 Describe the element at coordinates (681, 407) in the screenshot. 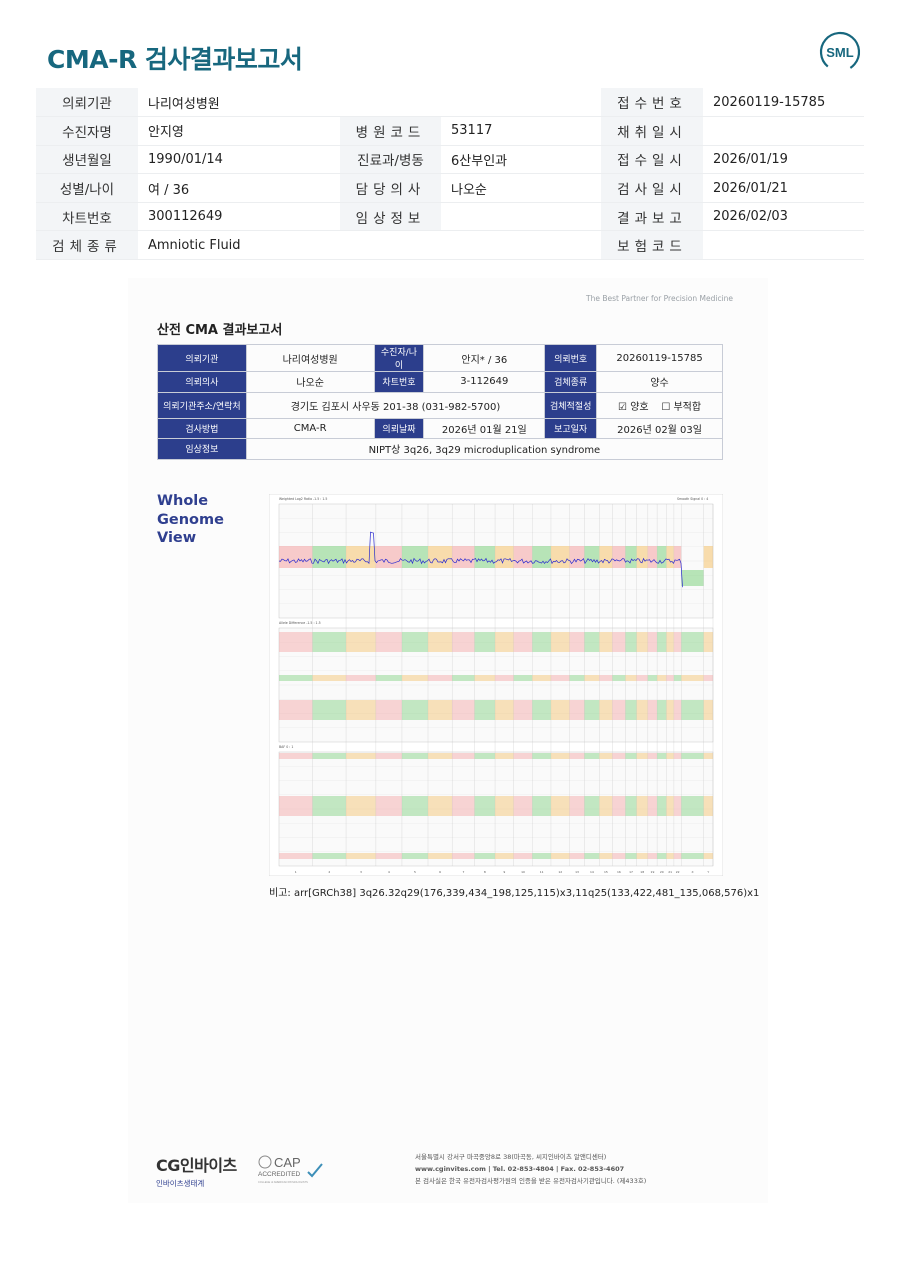

I see `adequacy-bad-option: ☐ 부적합` at that location.